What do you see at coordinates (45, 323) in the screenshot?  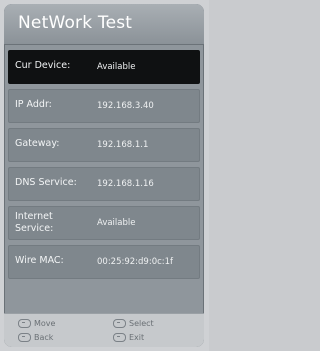 I see `move-label: Move` at bounding box center [45, 323].